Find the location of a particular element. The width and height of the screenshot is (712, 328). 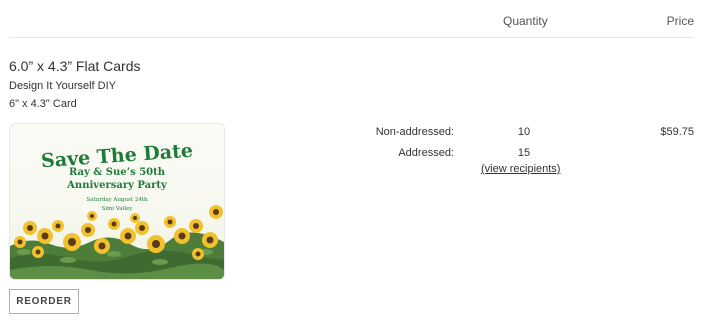

sunflower-field is located at coordinates (117, 242).